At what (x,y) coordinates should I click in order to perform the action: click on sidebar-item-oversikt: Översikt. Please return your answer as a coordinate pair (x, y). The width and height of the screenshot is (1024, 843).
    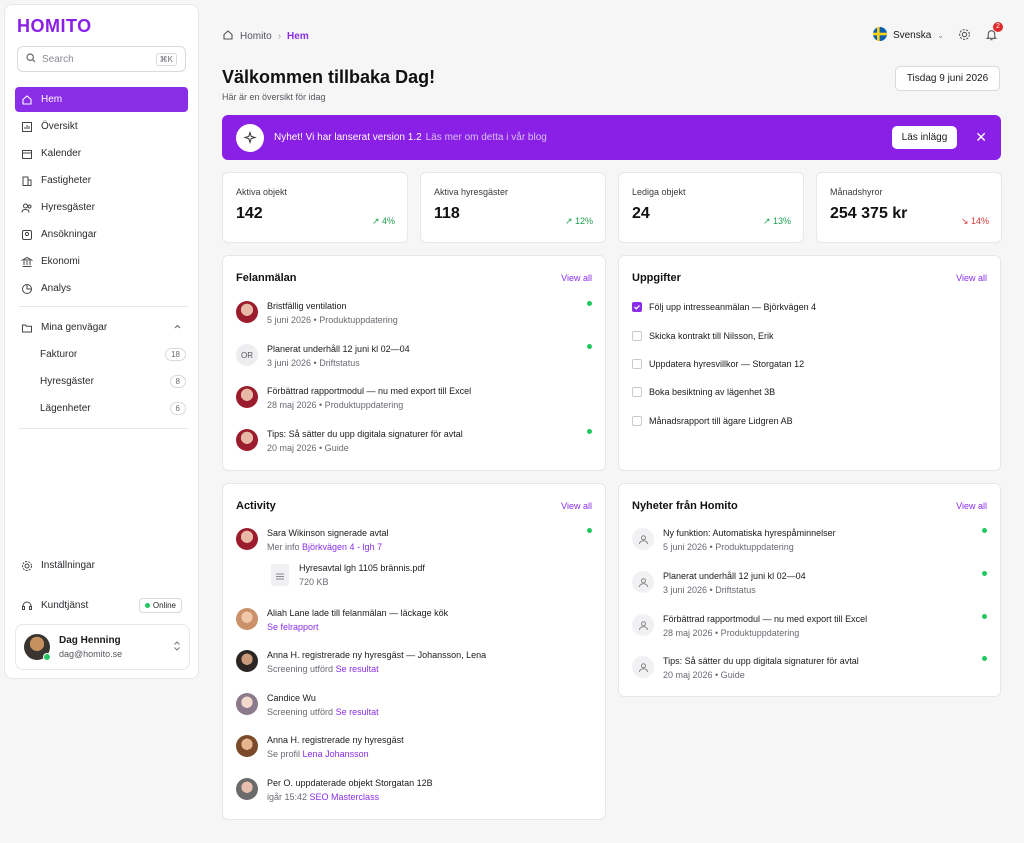
    Looking at the image, I should click on (101, 126).